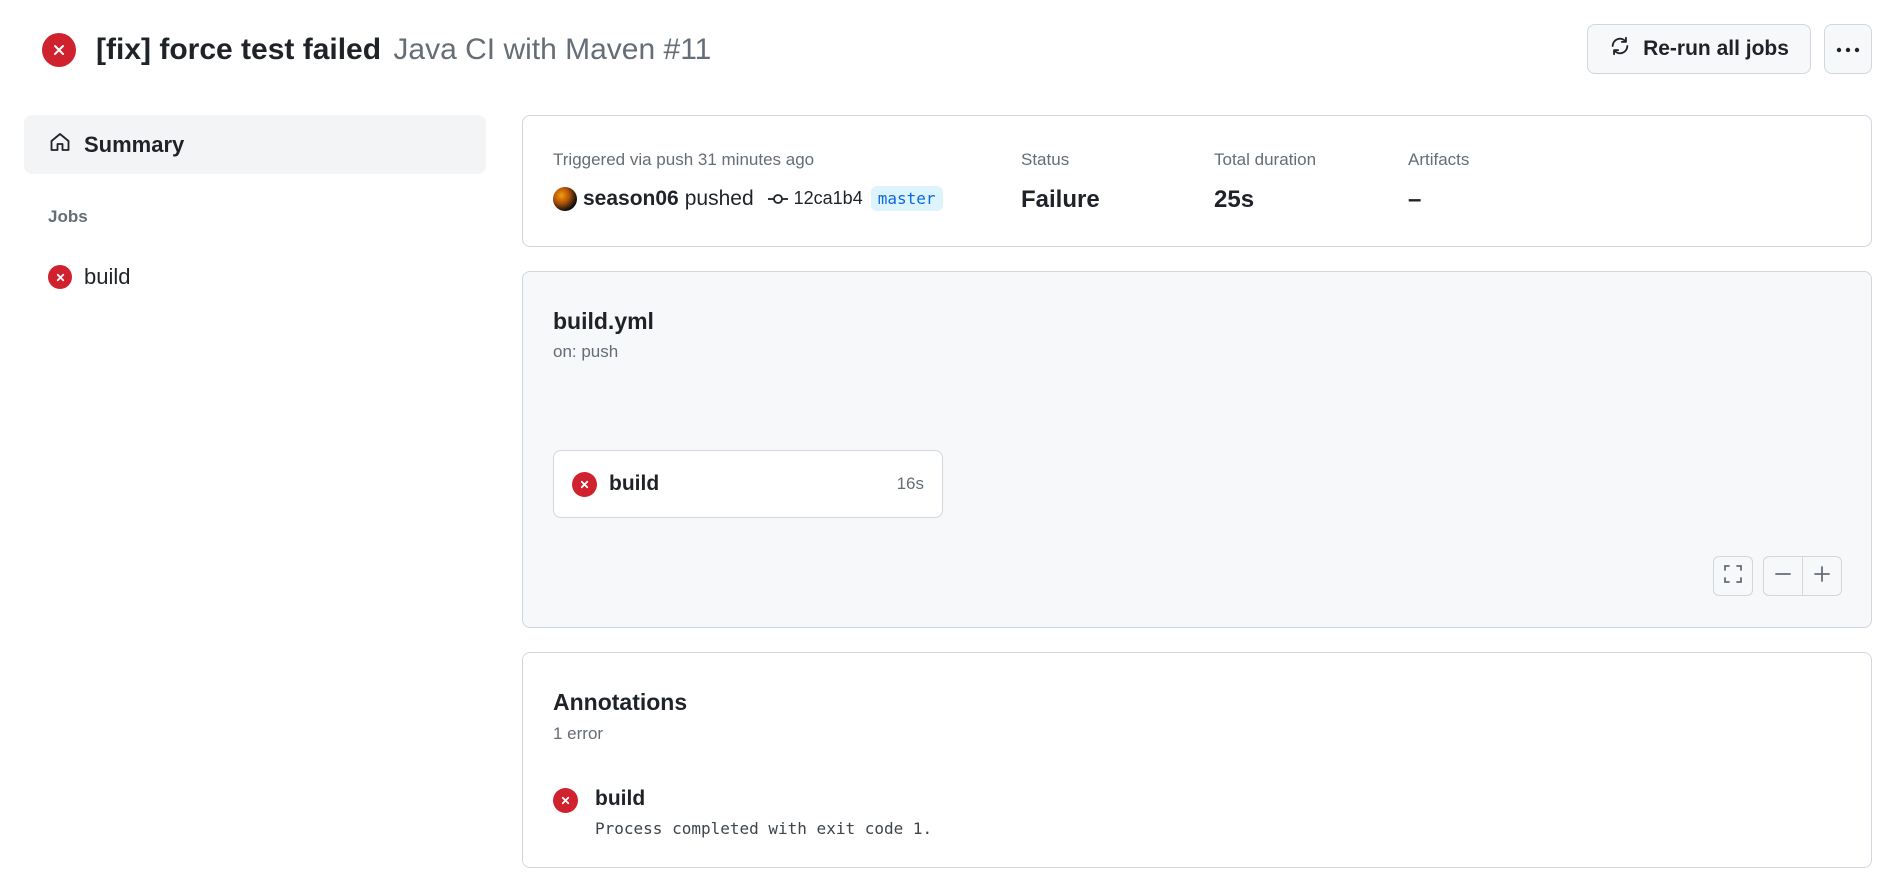  Describe the element at coordinates (748, 484) in the screenshot. I see `job-card-build: build 16s` at that location.